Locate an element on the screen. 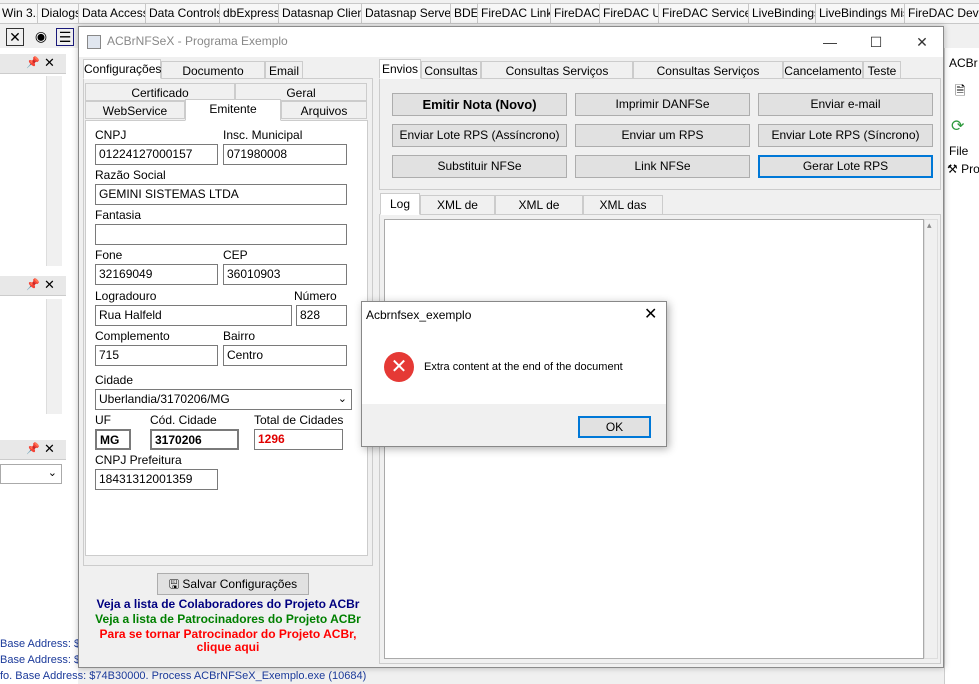 This screenshot has height=684, width=979. record-icon: ◉ is located at coordinates (41, 37).